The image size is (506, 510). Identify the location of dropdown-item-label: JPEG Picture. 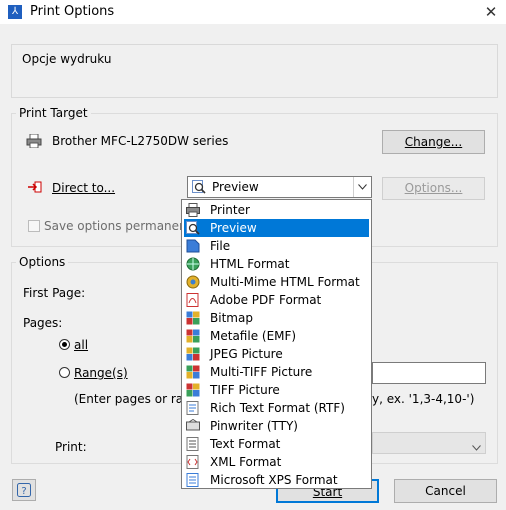
(246, 354).